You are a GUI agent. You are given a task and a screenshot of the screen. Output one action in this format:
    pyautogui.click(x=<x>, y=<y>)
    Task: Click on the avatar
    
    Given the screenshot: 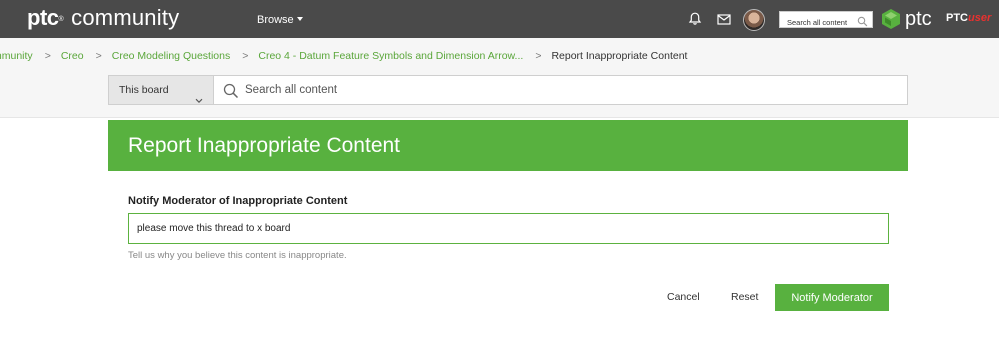 What is the action you would take?
    pyautogui.click(x=754, y=20)
    